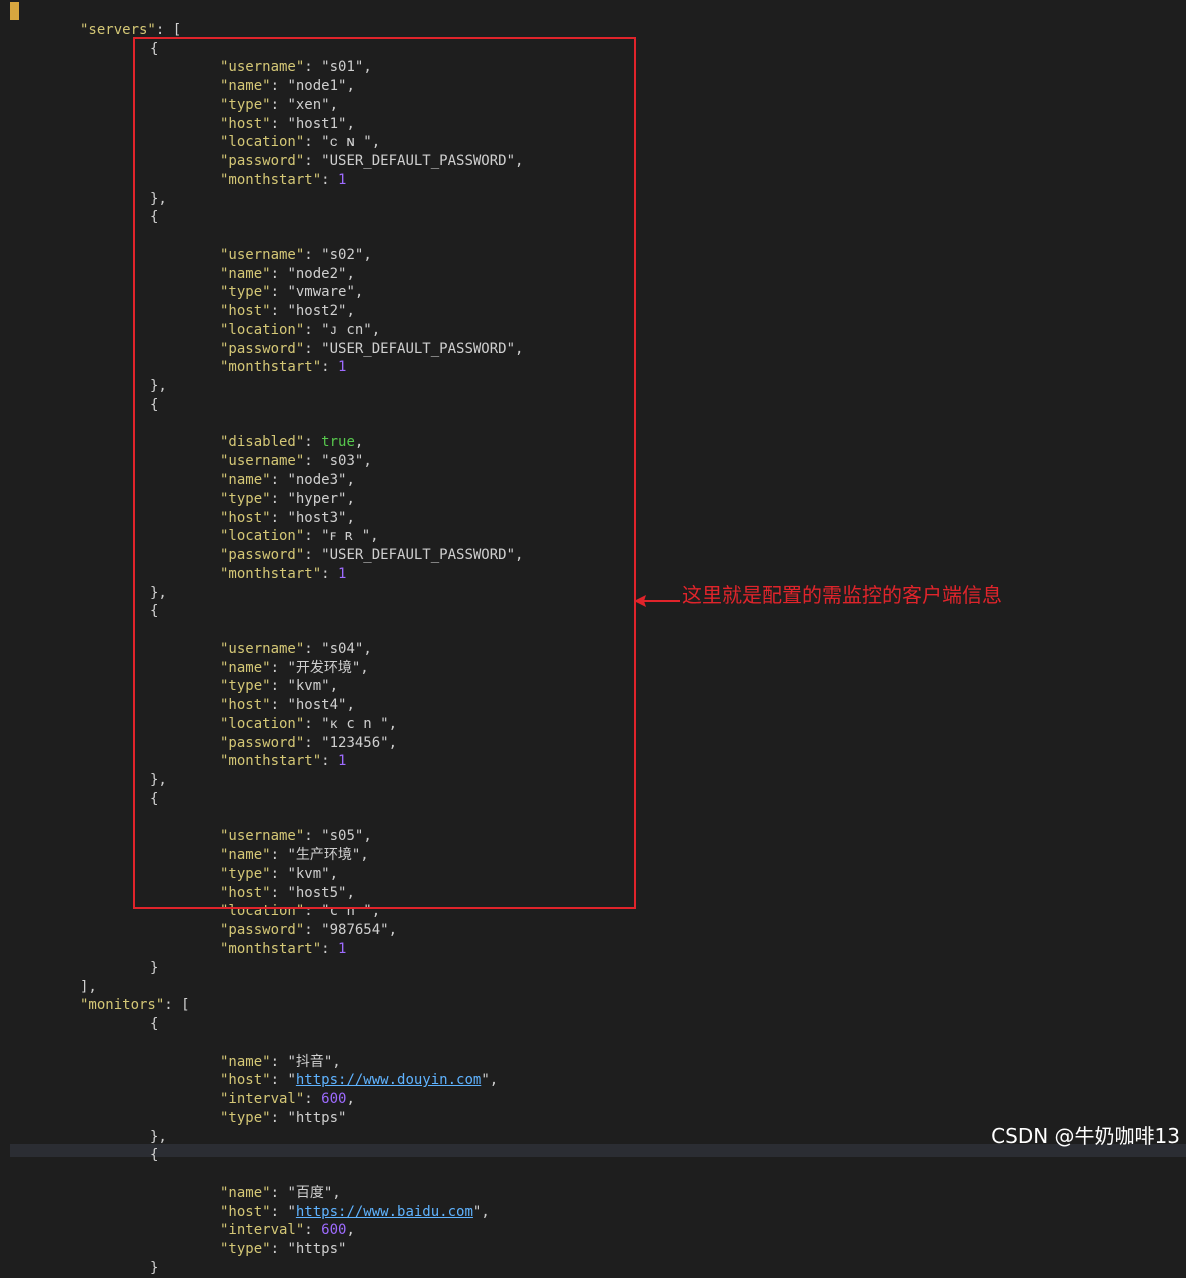  I want to click on code-token-str: "987654", so click(355, 930).